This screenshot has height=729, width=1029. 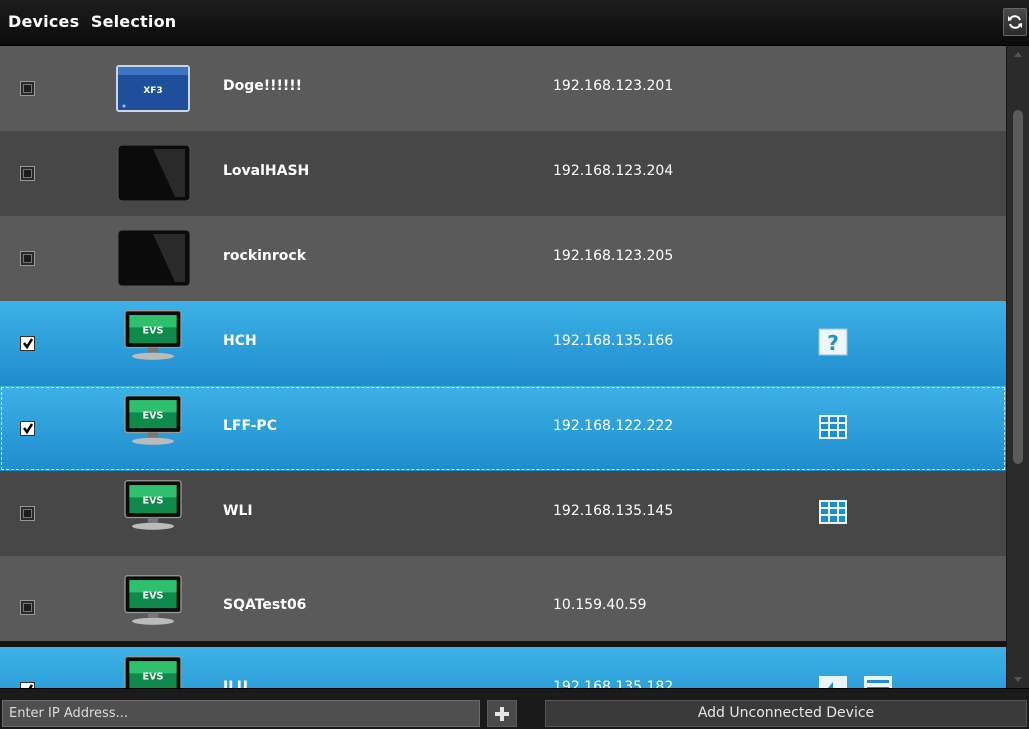 I want to click on device-ip: 192.168.123.204, so click(x=613, y=171).